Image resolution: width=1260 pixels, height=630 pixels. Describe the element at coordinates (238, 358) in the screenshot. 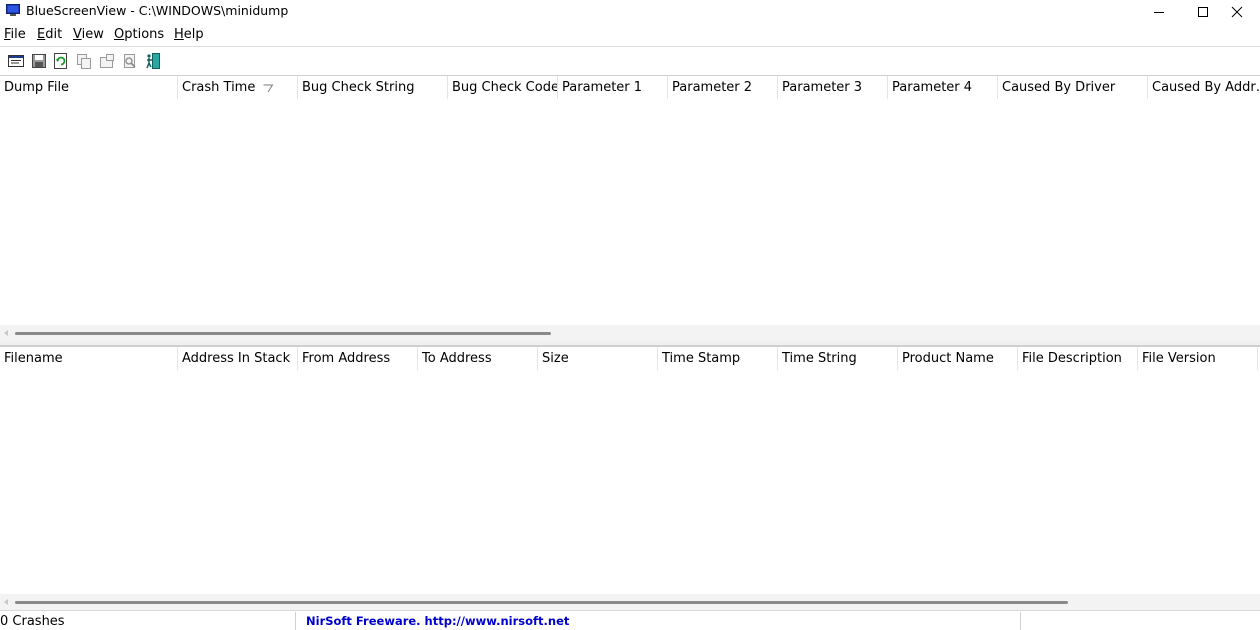

I see `column-address-in-stack: Address In Stack` at that location.